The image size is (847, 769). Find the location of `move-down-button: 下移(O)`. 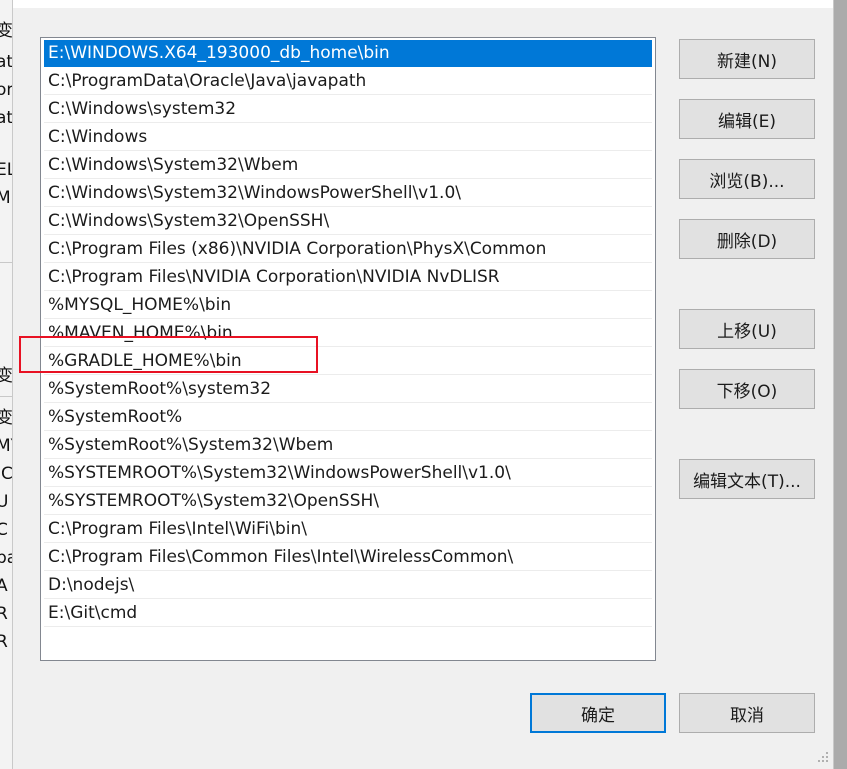

move-down-button: 下移(O) is located at coordinates (747, 389).